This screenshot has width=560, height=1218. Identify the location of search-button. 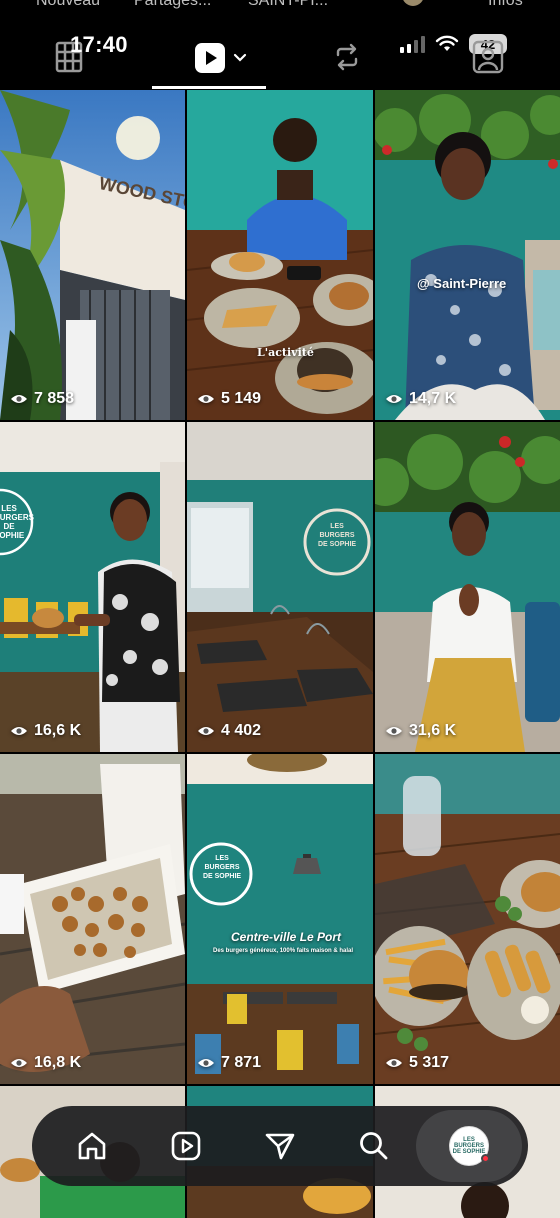
(374, 1146).